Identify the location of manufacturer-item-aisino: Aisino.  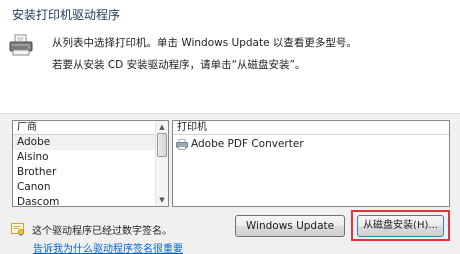
(84, 157).